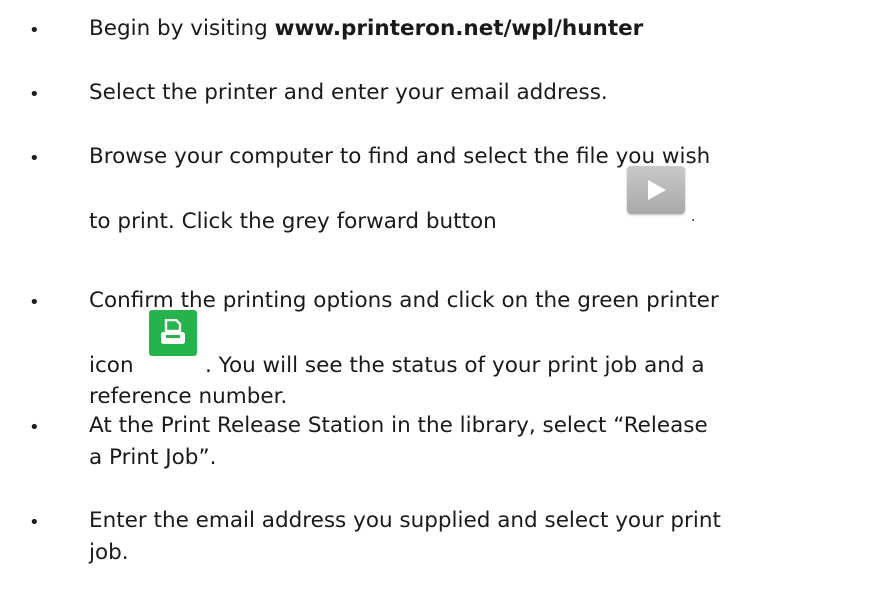 This screenshot has height=592, width=878. I want to click on forward-button-icon, so click(656, 190).